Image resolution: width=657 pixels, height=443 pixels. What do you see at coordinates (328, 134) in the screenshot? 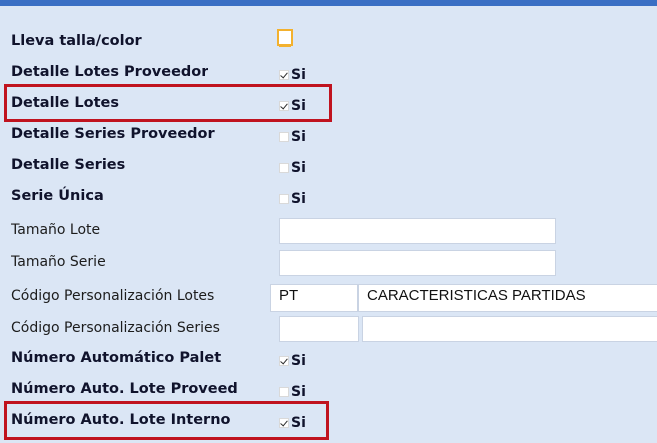
I see `row-detalle-series-proveedor: Detalle Series Proveedor Si` at bounding box center [328, 134].